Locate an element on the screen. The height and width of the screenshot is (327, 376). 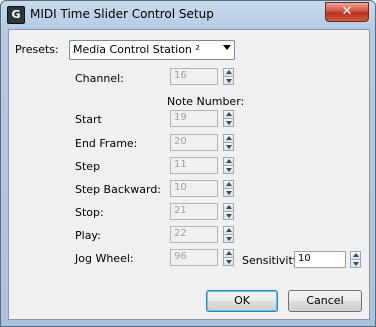
end-frame-spinner is located at coordinates (228, 142).